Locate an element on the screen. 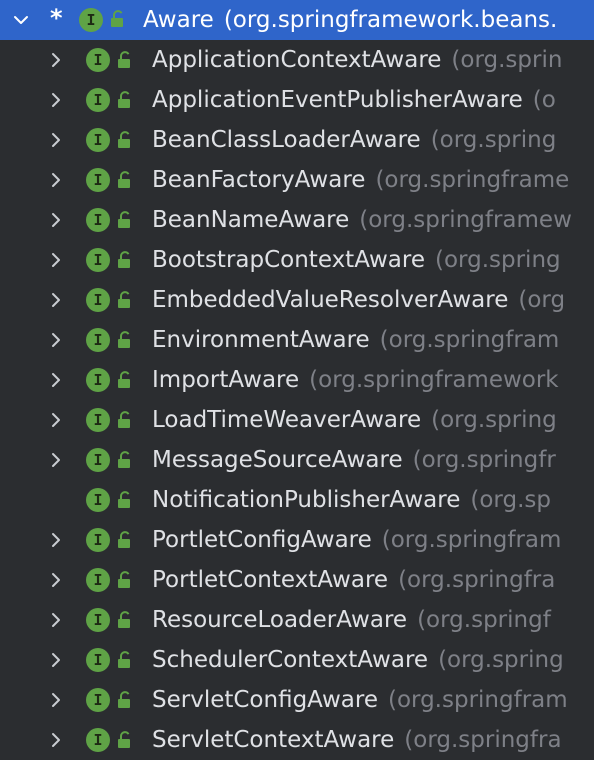 The image size is (594, 760). interface-name: BeanFactoryAware is located at coordinates (259, 180).